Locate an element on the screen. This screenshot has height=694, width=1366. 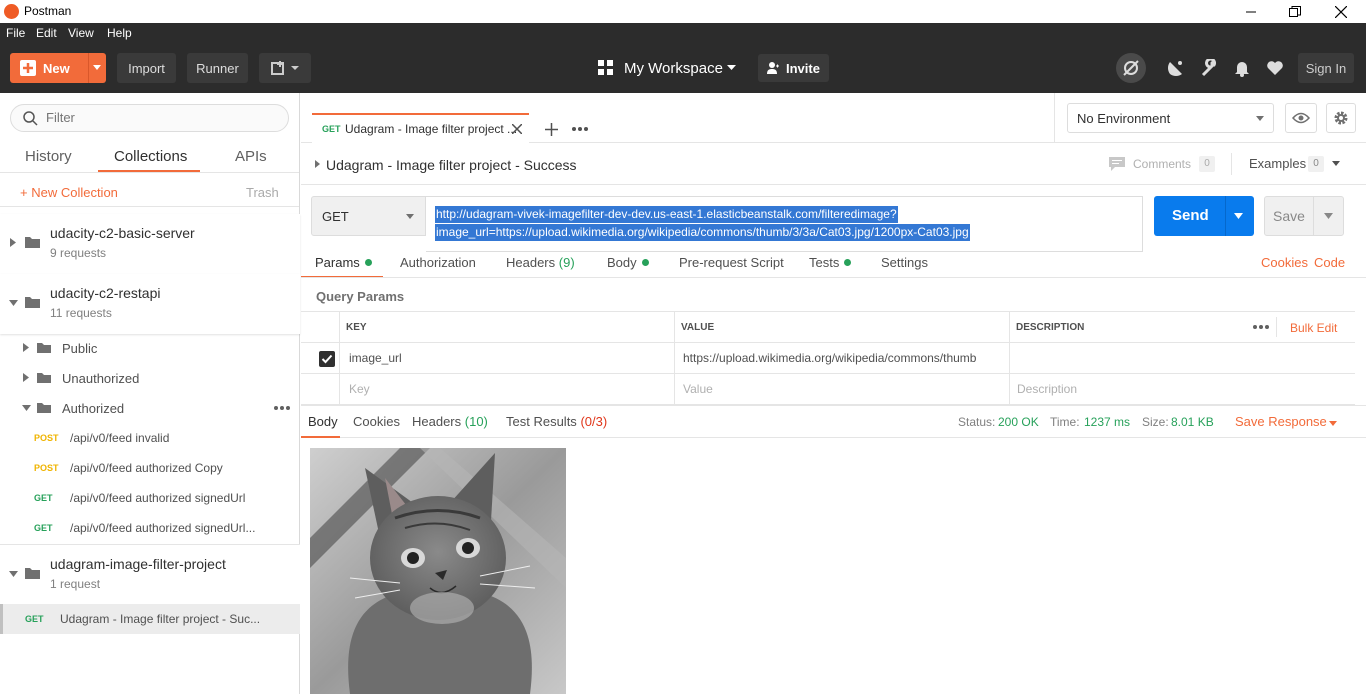
param-key: image_url is located at coordinates (506, 358).